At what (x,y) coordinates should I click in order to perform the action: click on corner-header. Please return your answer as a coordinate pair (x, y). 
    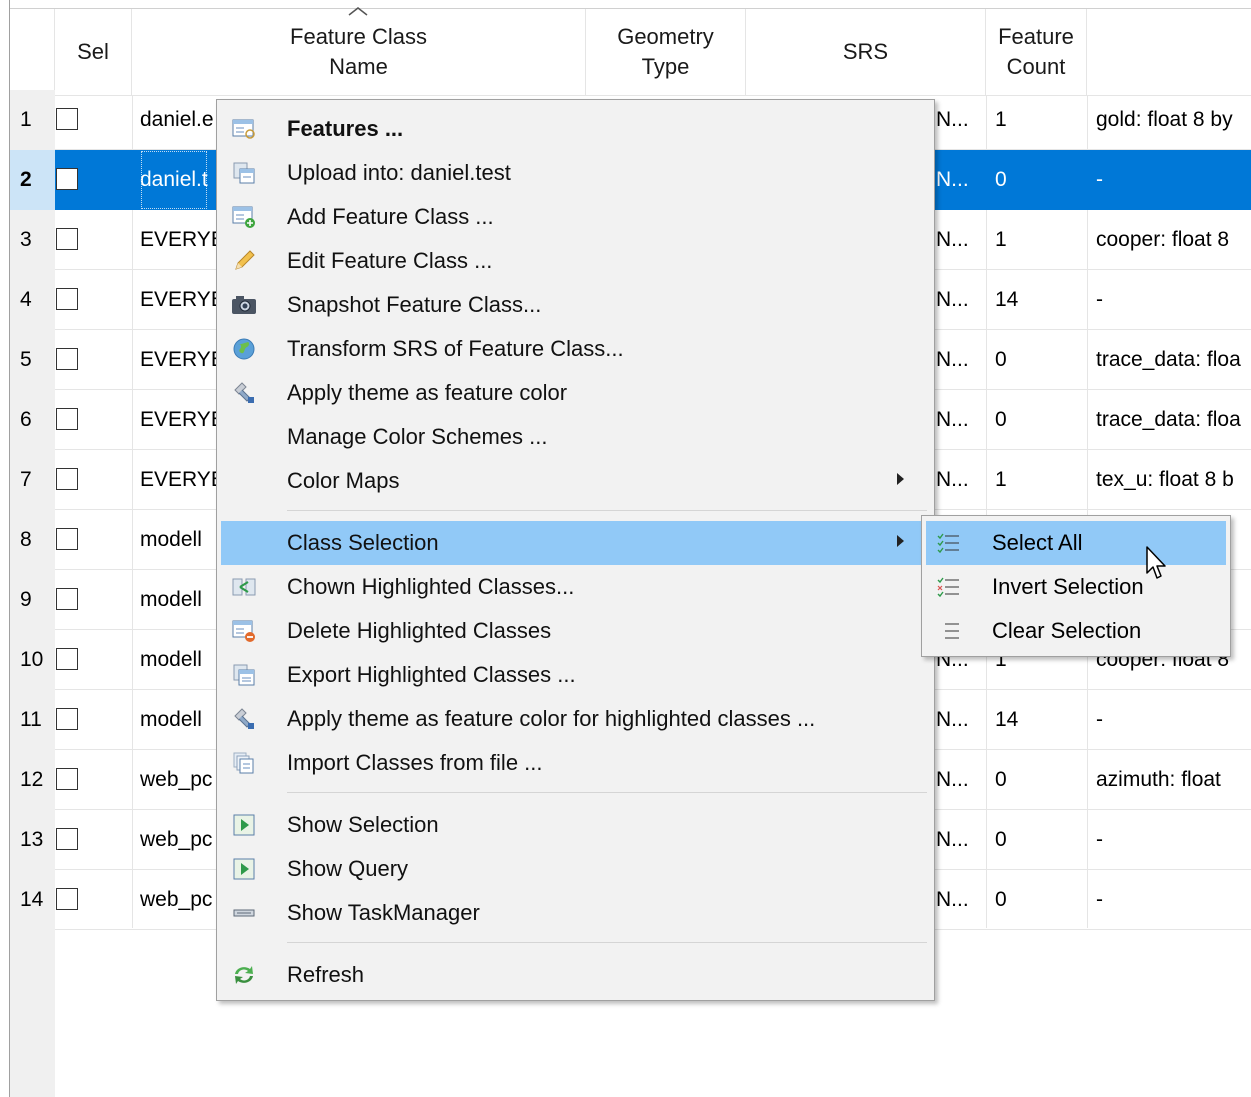
    Looking at the image, I should click on (32, 52).